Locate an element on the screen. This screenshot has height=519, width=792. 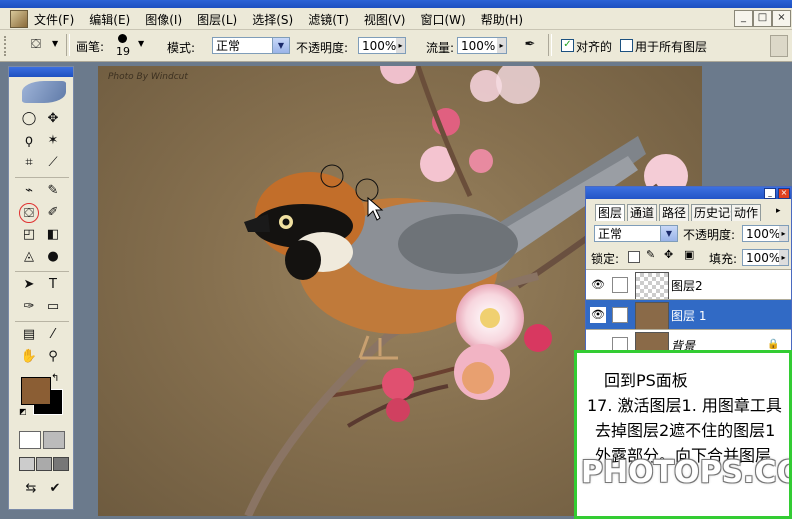
toolbox-title-bar is located at coordinates (41, 72).